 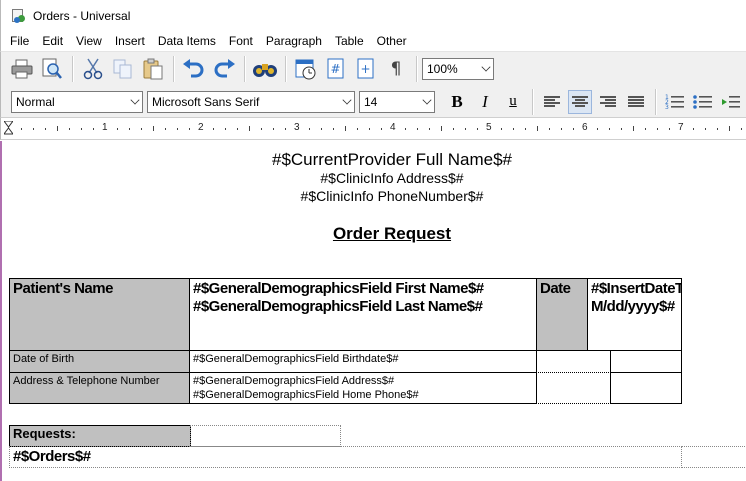 I want to click on clipboard-icon, so click(x=153, y=69).